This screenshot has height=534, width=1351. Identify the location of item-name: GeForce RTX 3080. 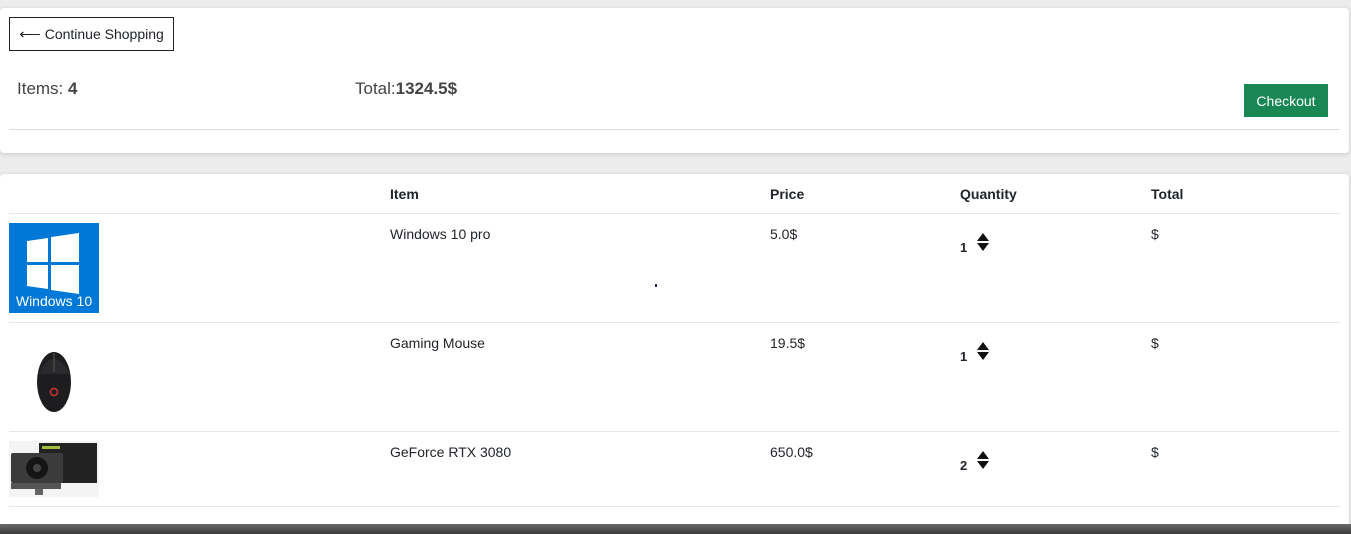
(451, 452).